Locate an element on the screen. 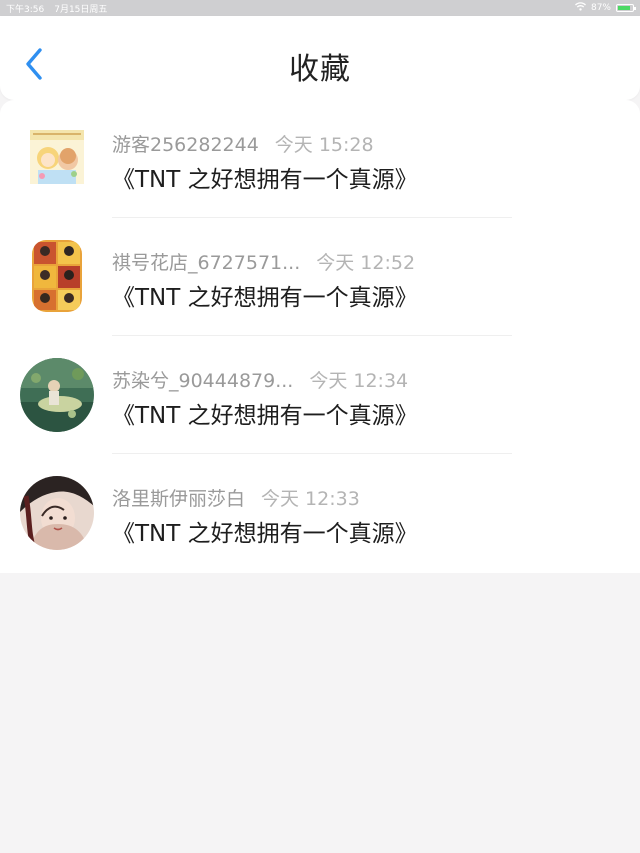 The height and width of the screenshot is (853, 640). list-item: 苏染兮_90444879... 今天 12:34 《TNT 之好想拥有一个真源》 is located at coordinates (320, 395).